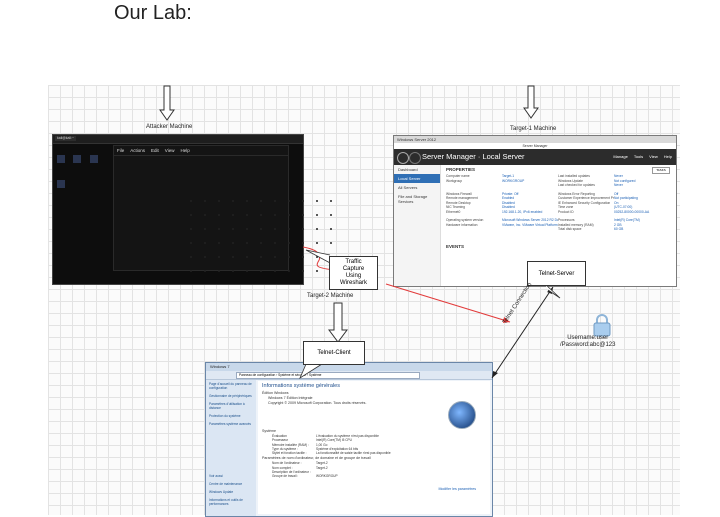 The height and width of the screenshot is (517, 720). What do you see at coordinates (353, 276) in the screenshot?
I see `capture-line-3: Using` at bounding box center [353, 276].